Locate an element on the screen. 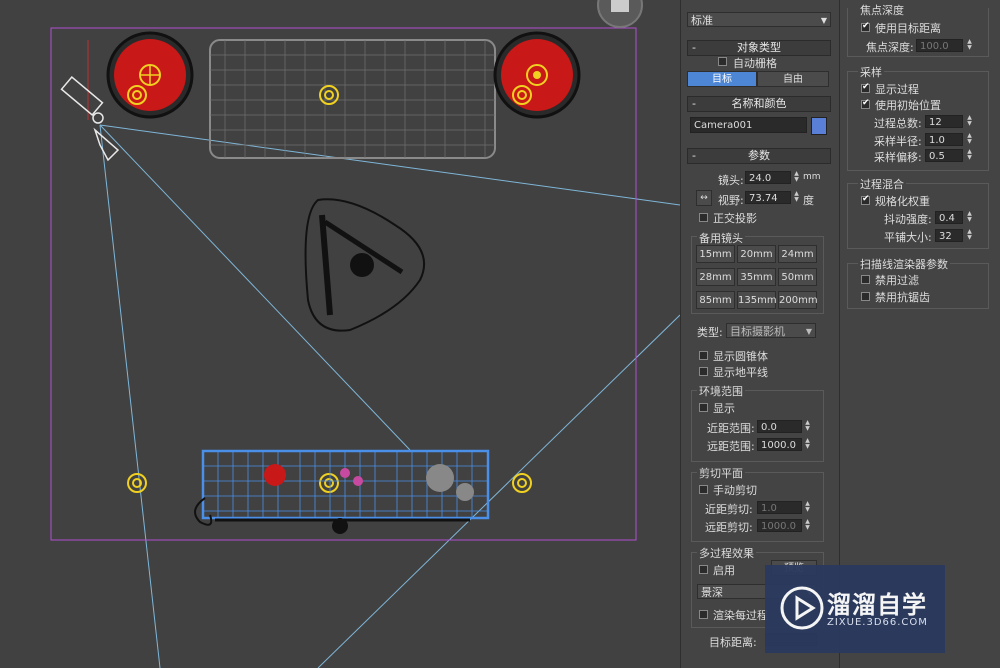  lens-input: 24.0 is located at coordinates (768, 177).